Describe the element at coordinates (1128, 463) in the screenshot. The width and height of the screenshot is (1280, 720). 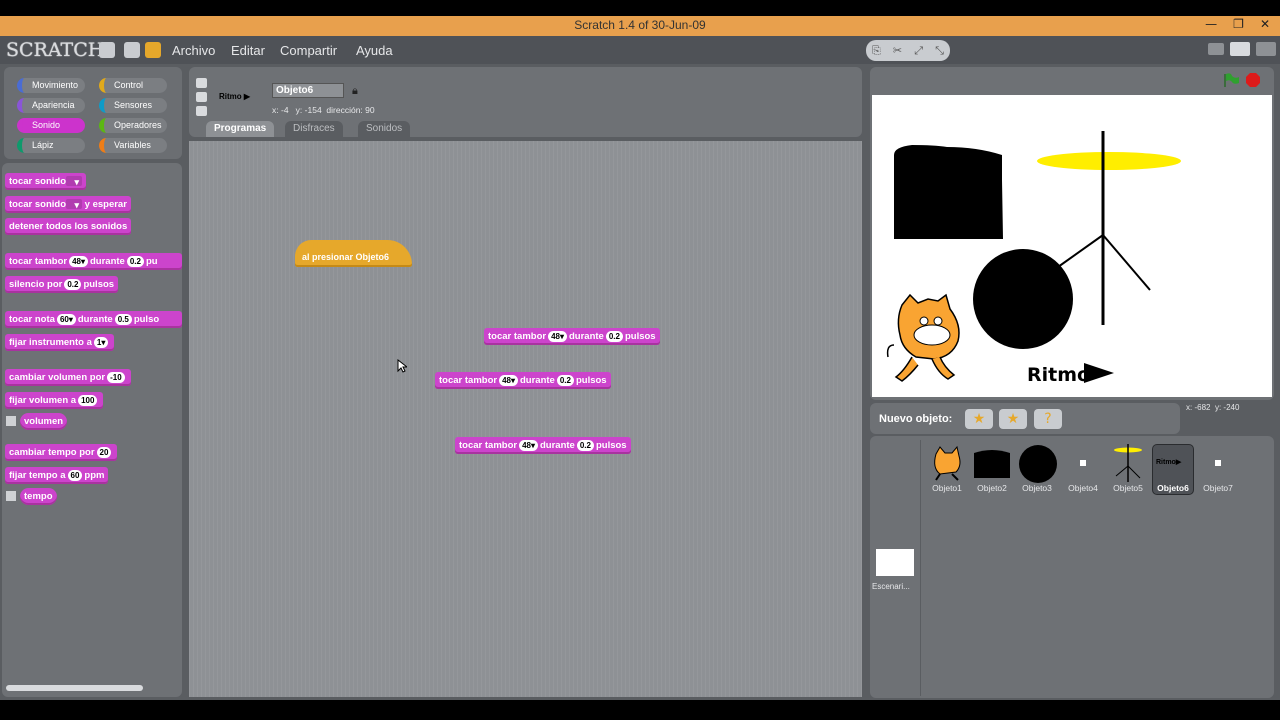
I see `sprite-thumb-cymbal` at that location.